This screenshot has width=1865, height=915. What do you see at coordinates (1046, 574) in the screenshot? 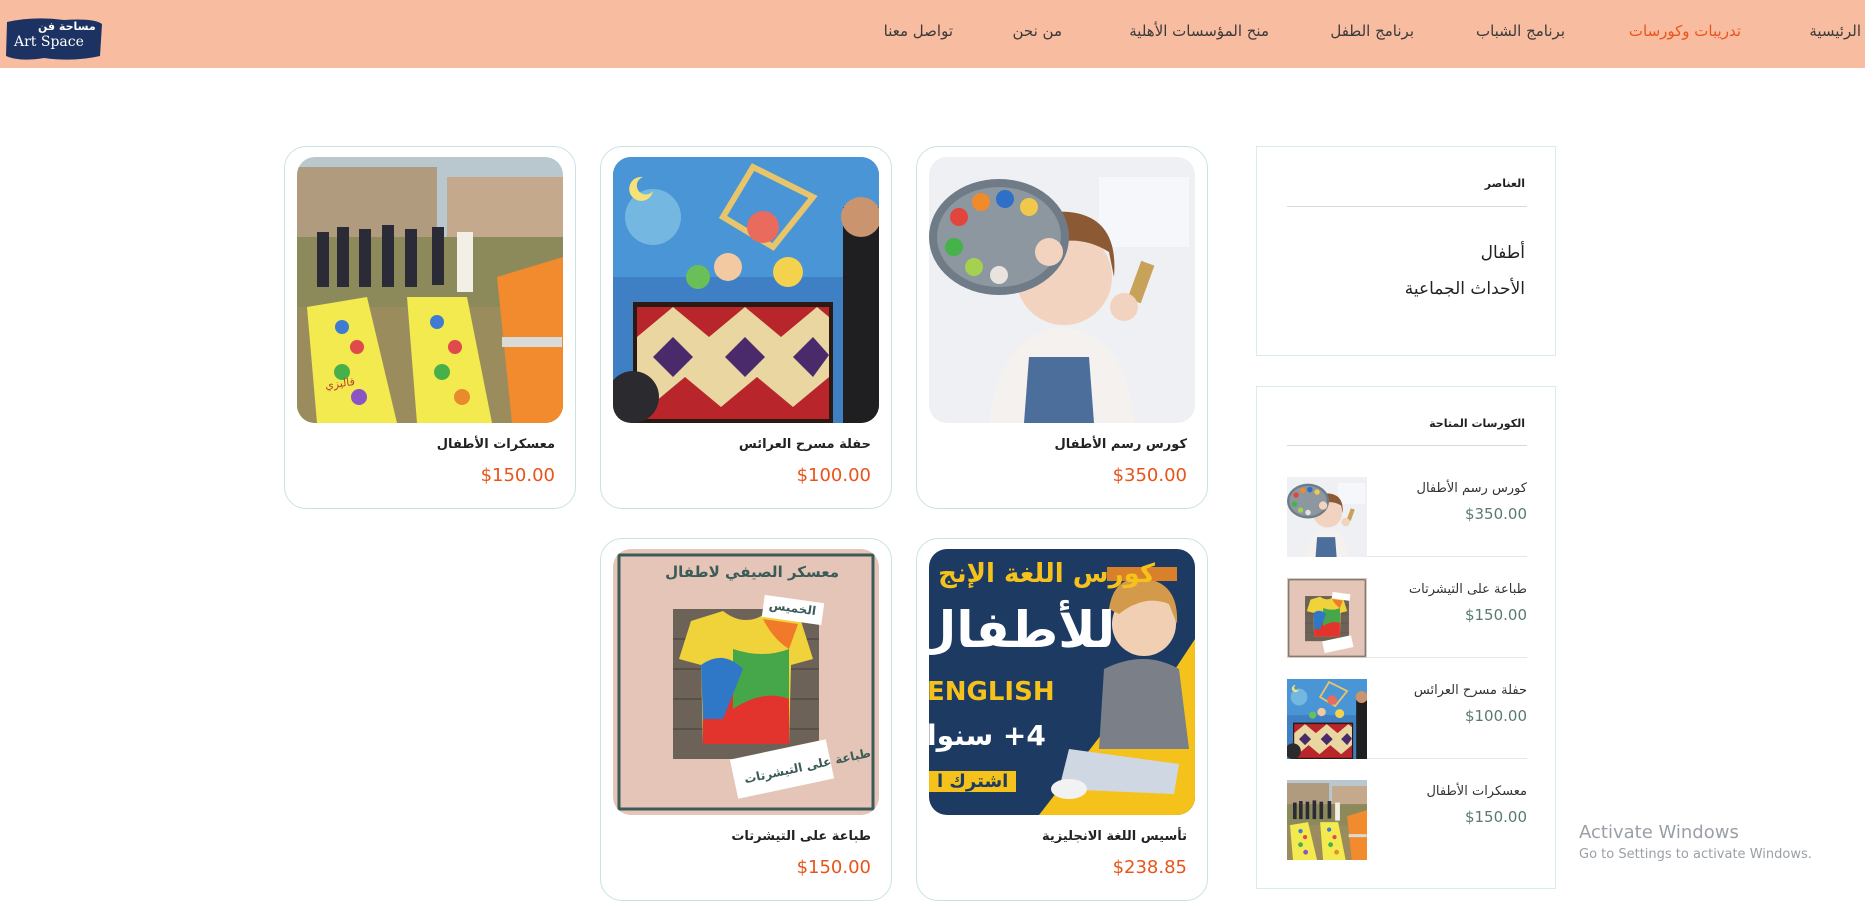
I see `english-banner-top-text: كورس اللغة الإنج` at bounding box center [1046, 574].